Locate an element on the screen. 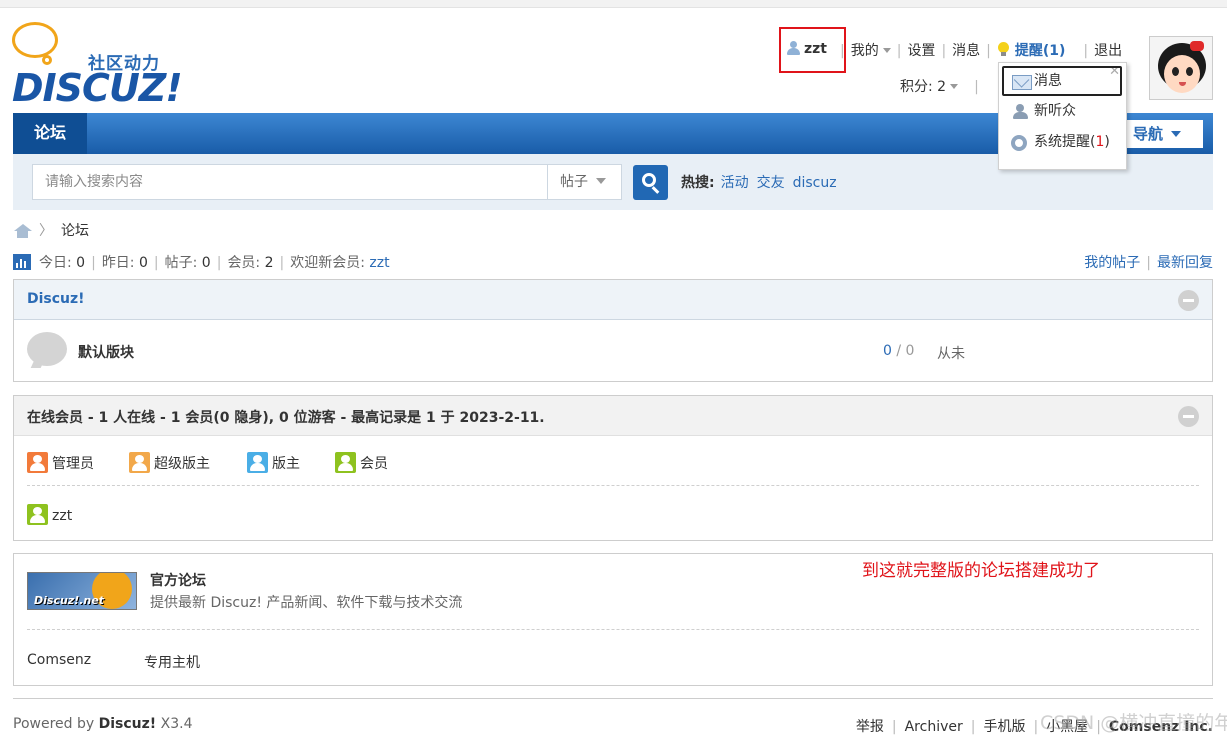  forum-name-link: 默认版块 is located at coordinates (106, 352).